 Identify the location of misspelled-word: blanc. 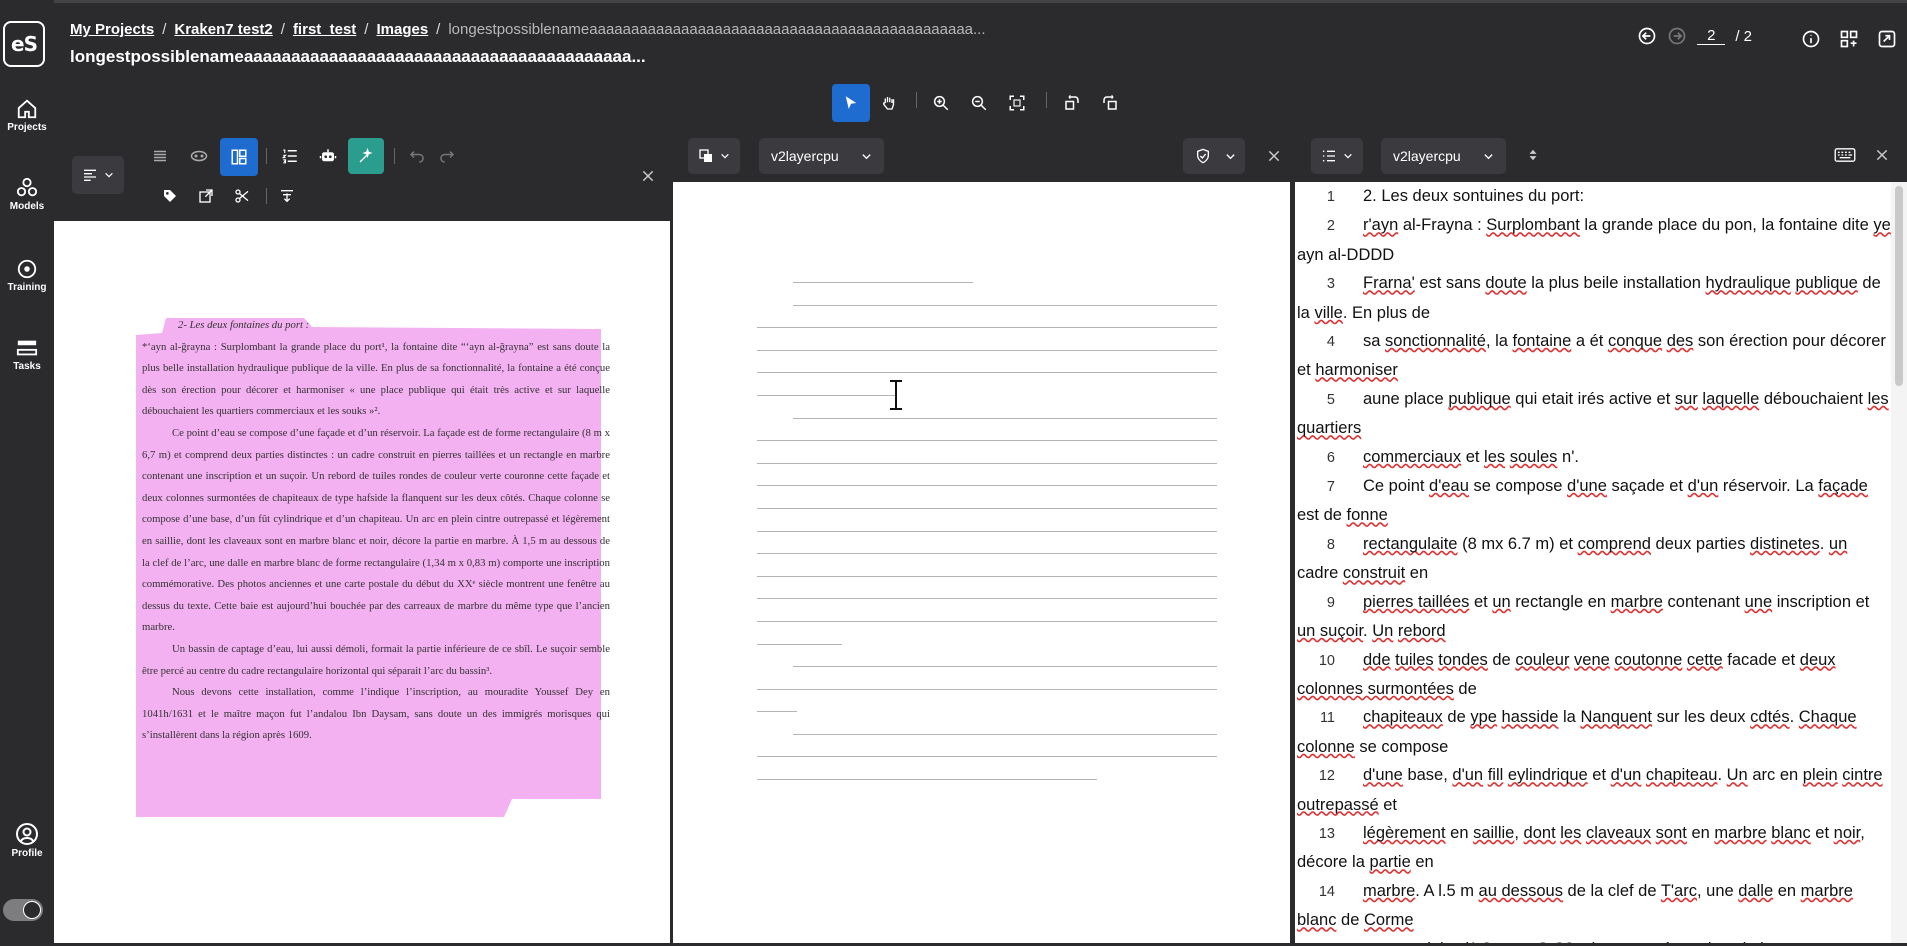
(1317, 920).